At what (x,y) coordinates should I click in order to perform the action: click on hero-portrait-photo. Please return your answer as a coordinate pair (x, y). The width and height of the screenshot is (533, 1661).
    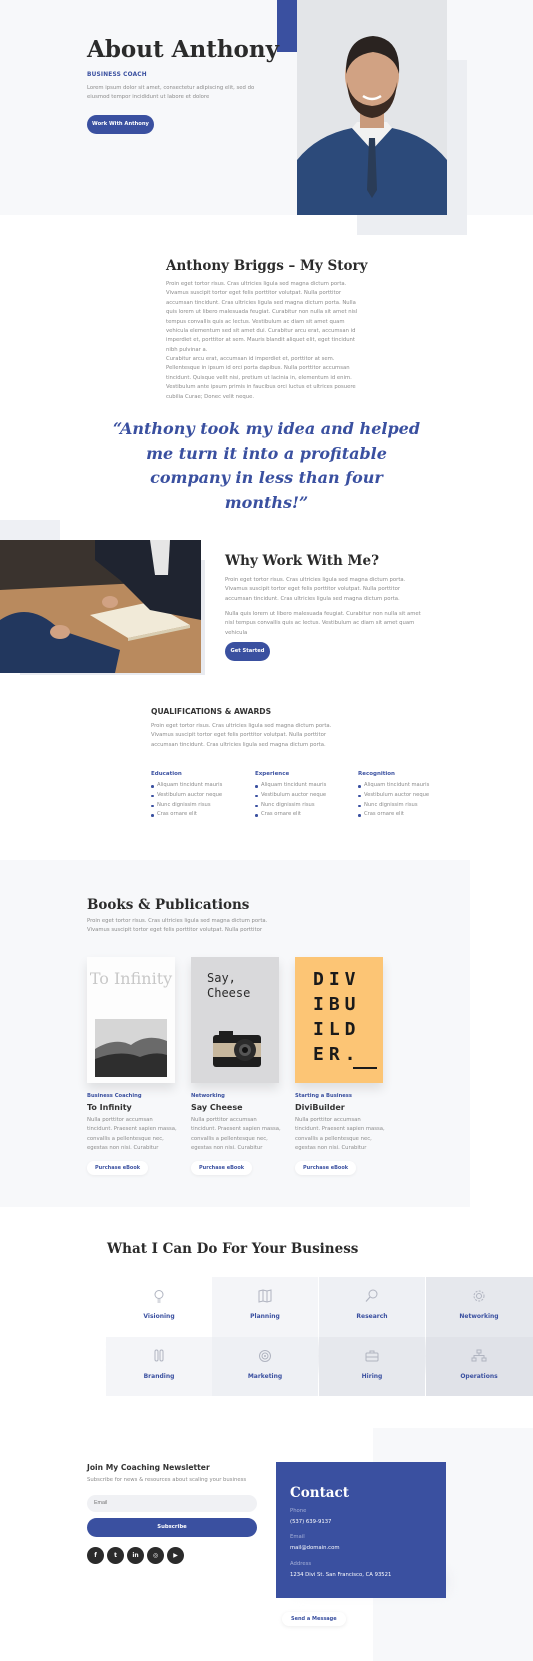
    Looking at the image, I should click on (372, 107).